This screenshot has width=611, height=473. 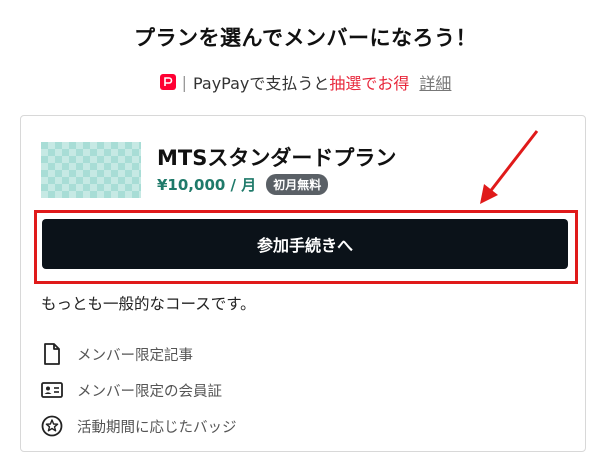 I want to click on plan-name: MTSスタンダードプラン, so click(x=277, y=158).